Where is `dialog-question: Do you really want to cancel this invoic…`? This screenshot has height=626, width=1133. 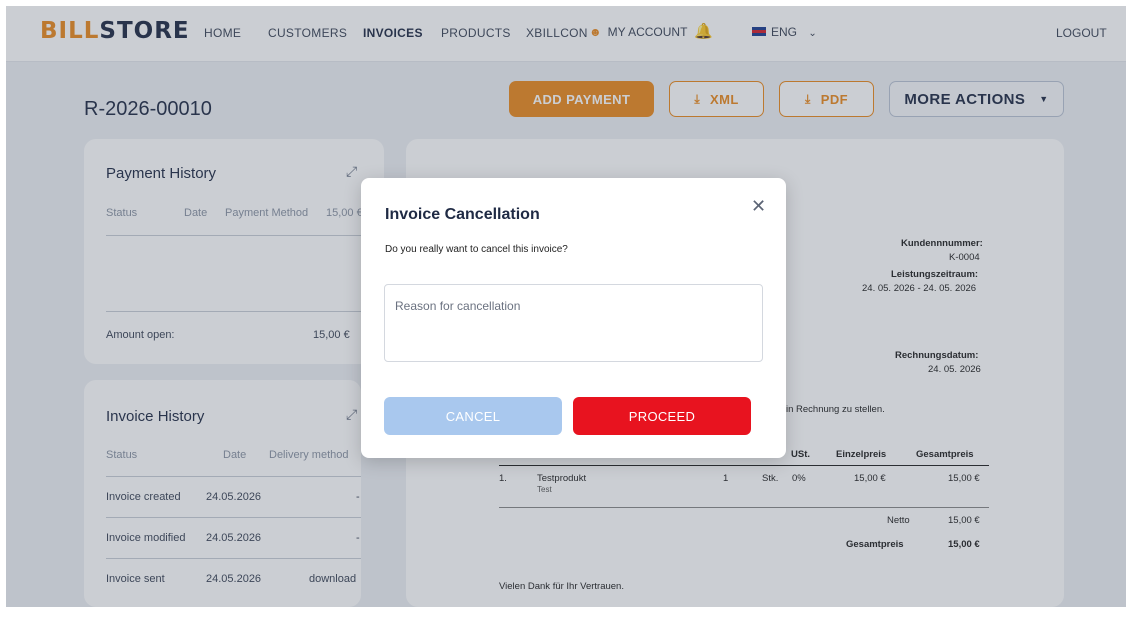
dialog-question: Do you really want to cancel this invoic… is located at coordinates (476, 249).